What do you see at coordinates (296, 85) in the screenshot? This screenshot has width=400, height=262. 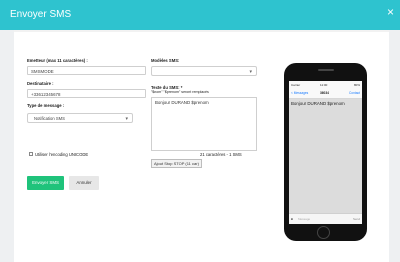 I see `status-carrier: Carrier` at bounding box center [296, 85].